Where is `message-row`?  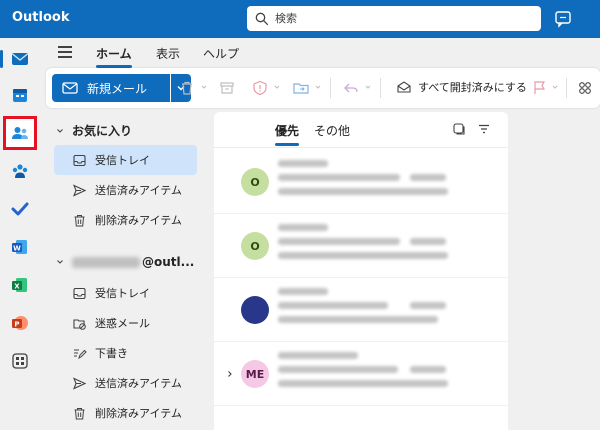 message-row is located at coordinates (361, 310).